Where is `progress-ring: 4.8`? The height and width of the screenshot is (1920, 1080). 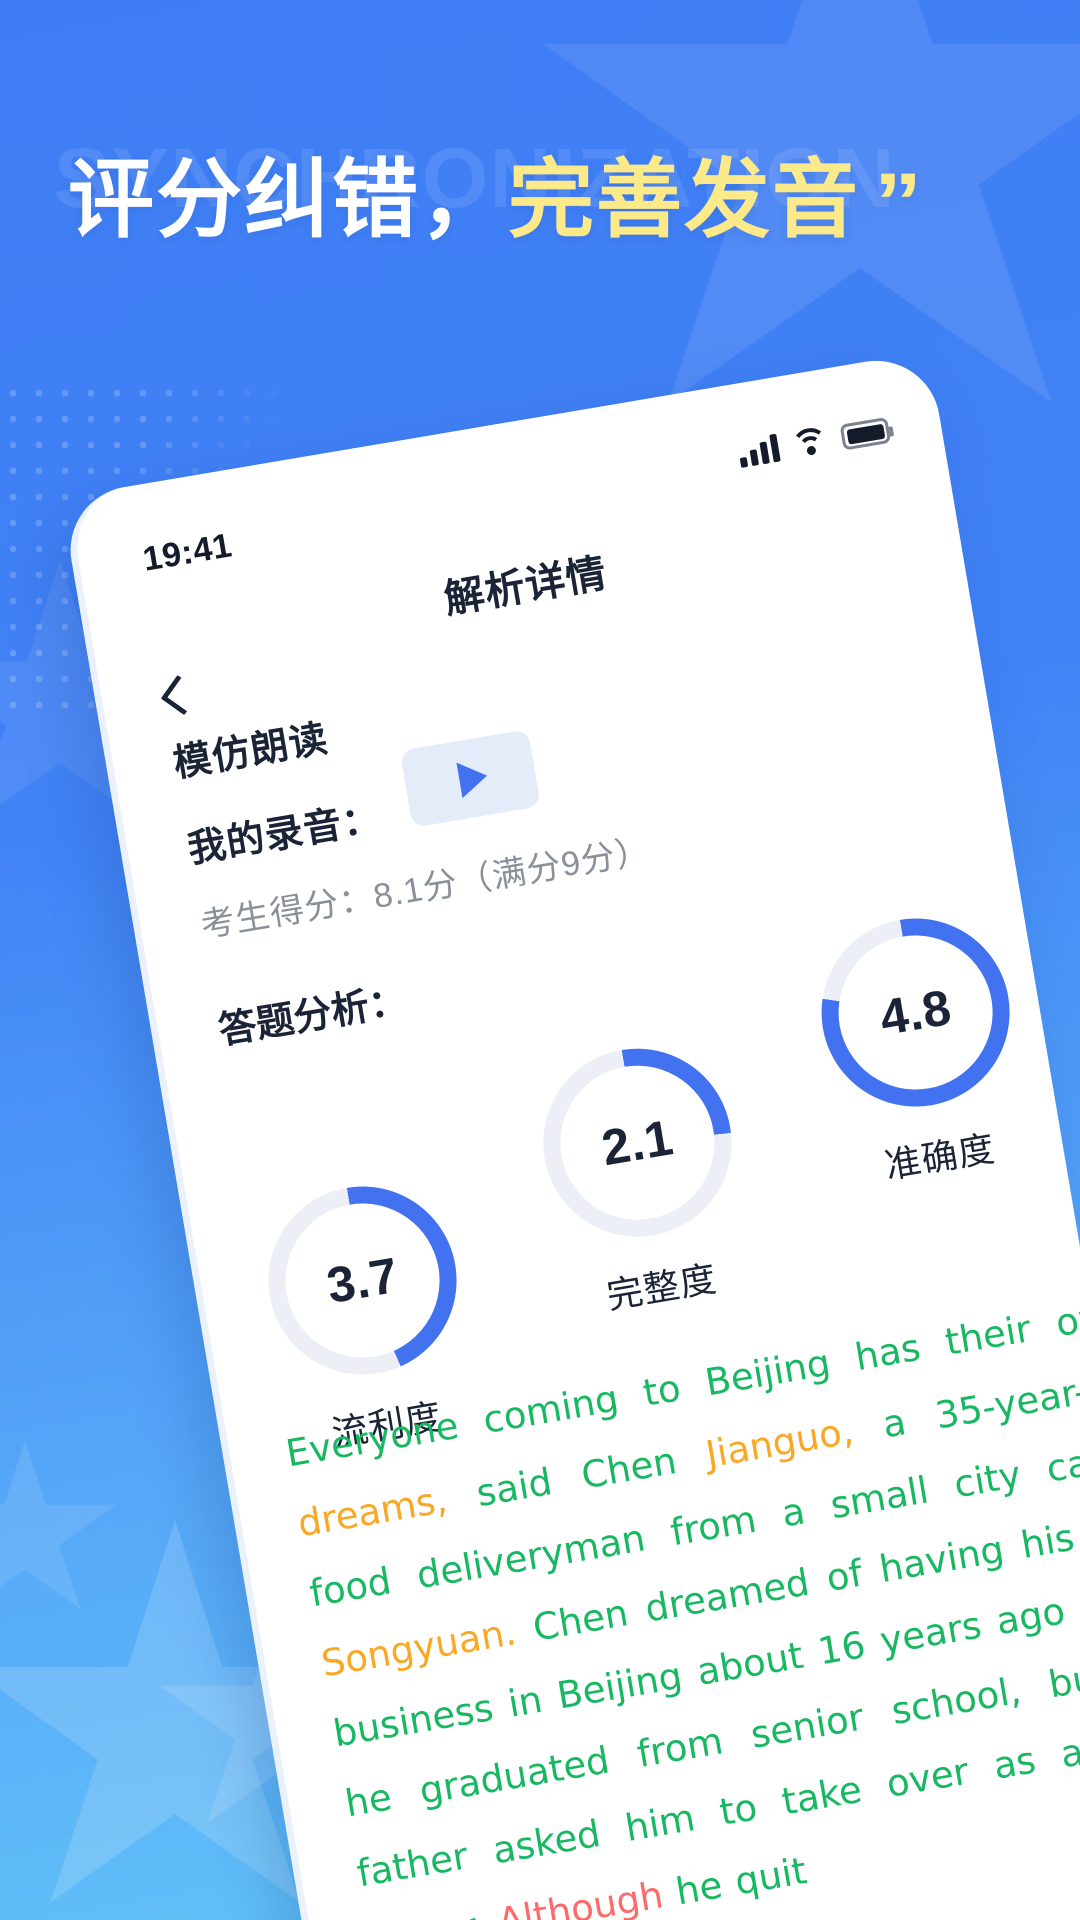 progress-ring: 4.8 is located at coordinates (915, 1012).